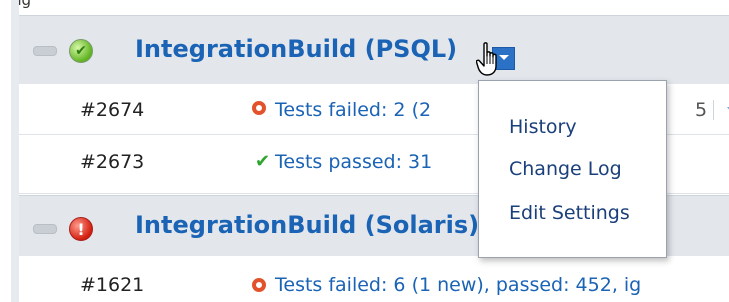  What do you see at coordinates (486, 59) in the screenshot?
I see `hand-cursor-icon` at bounding box center [486, 59].